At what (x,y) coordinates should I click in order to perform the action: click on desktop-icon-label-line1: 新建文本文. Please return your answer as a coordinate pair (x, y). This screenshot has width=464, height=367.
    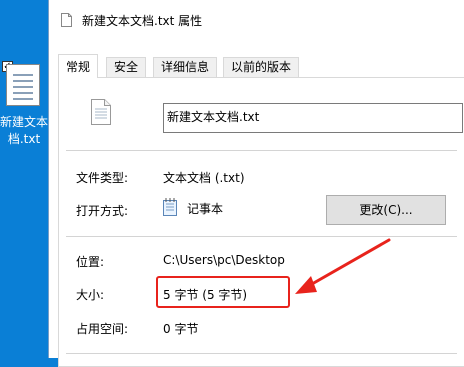
    Looking at the image, I should click on (30, 122).